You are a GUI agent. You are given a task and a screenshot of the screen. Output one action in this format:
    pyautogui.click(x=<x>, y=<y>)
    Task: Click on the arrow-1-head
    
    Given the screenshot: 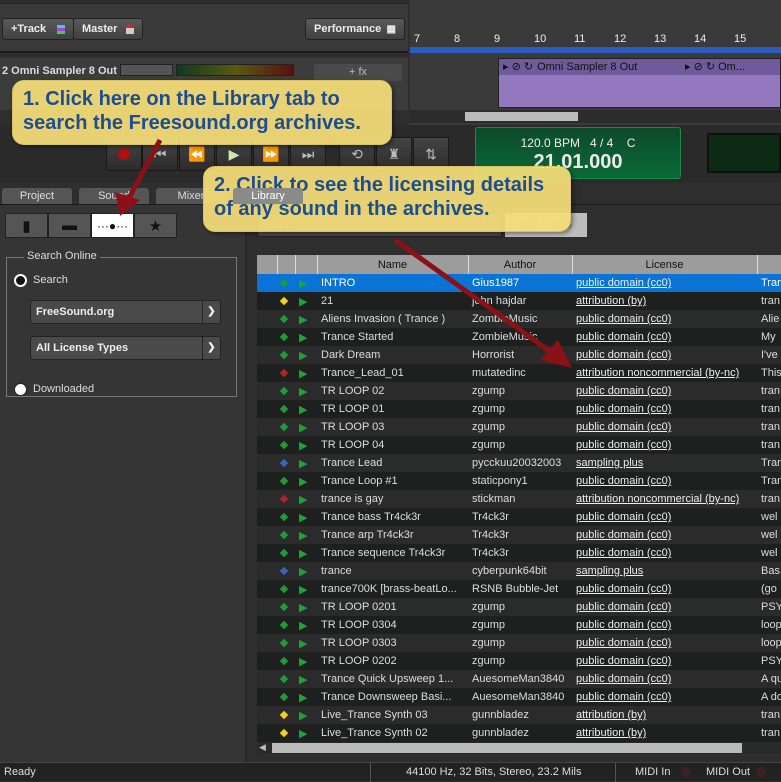 What is the action you would take?
    pyautogui.click(x=127, y=204)
    